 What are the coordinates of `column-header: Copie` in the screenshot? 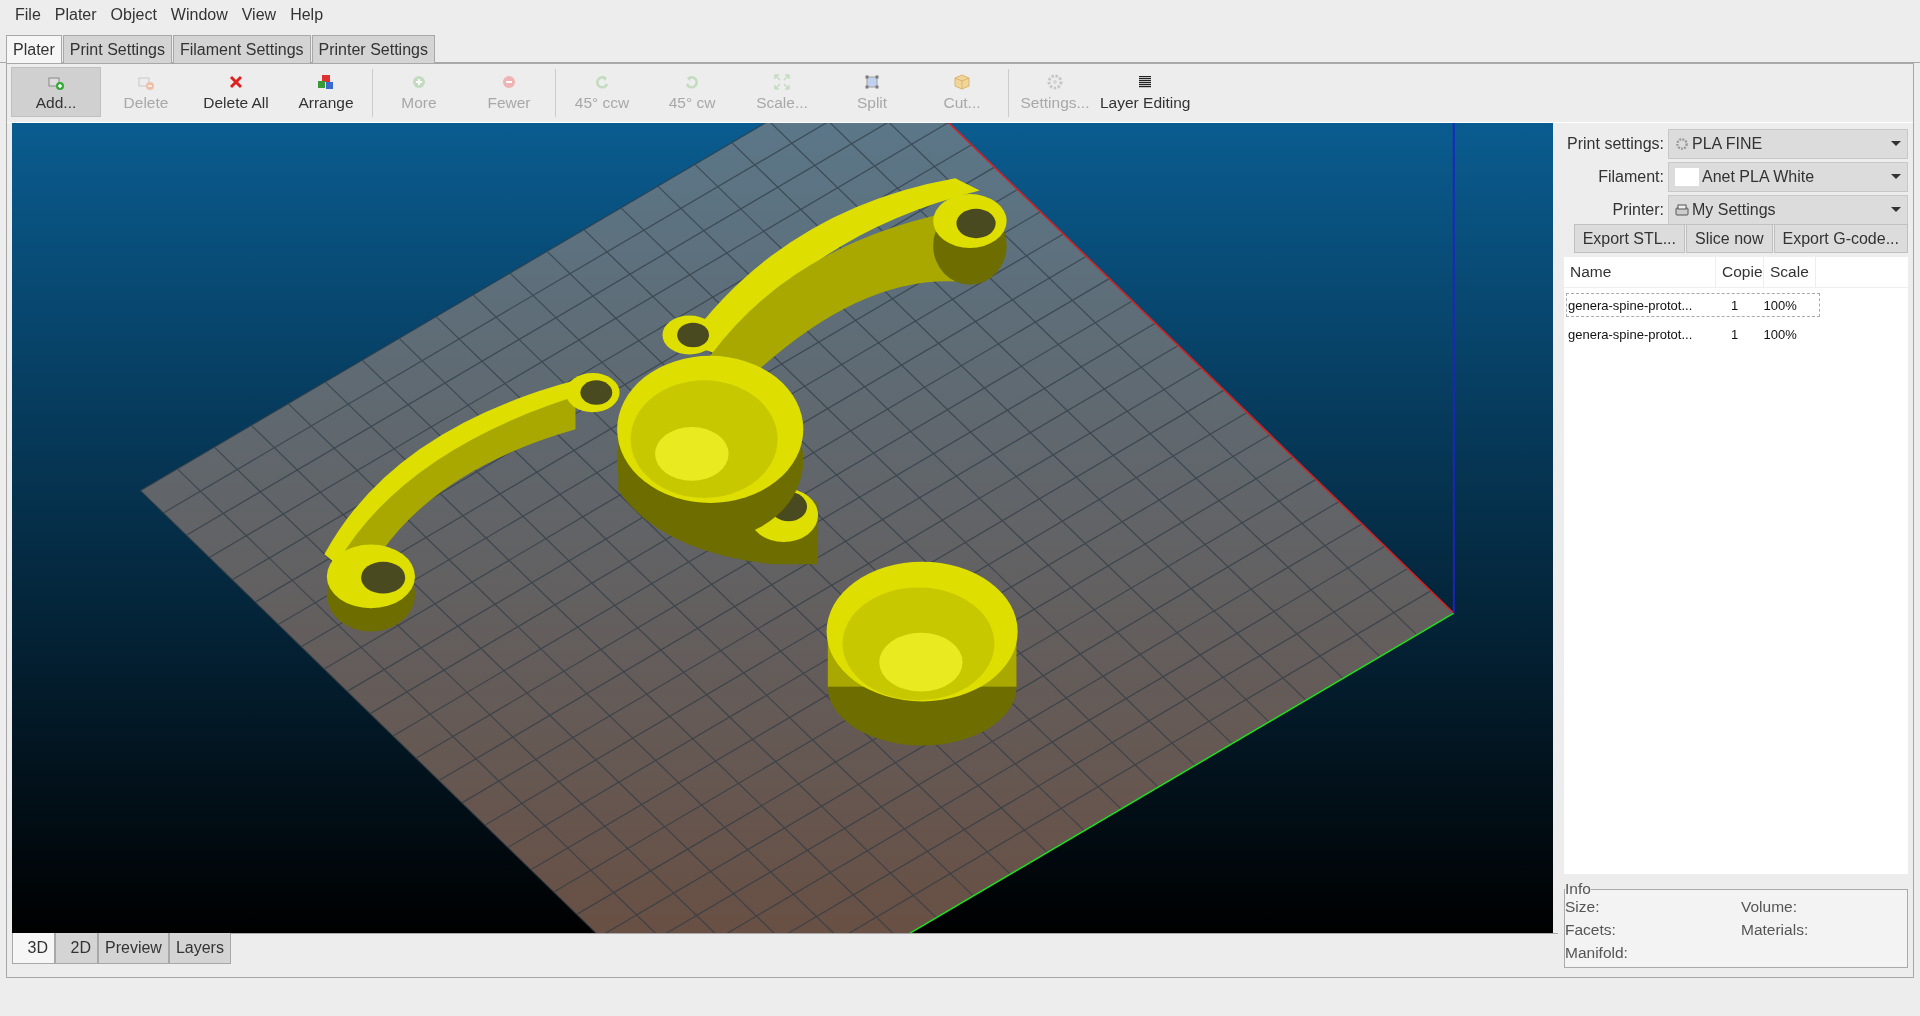 It's located at (1740, 272).